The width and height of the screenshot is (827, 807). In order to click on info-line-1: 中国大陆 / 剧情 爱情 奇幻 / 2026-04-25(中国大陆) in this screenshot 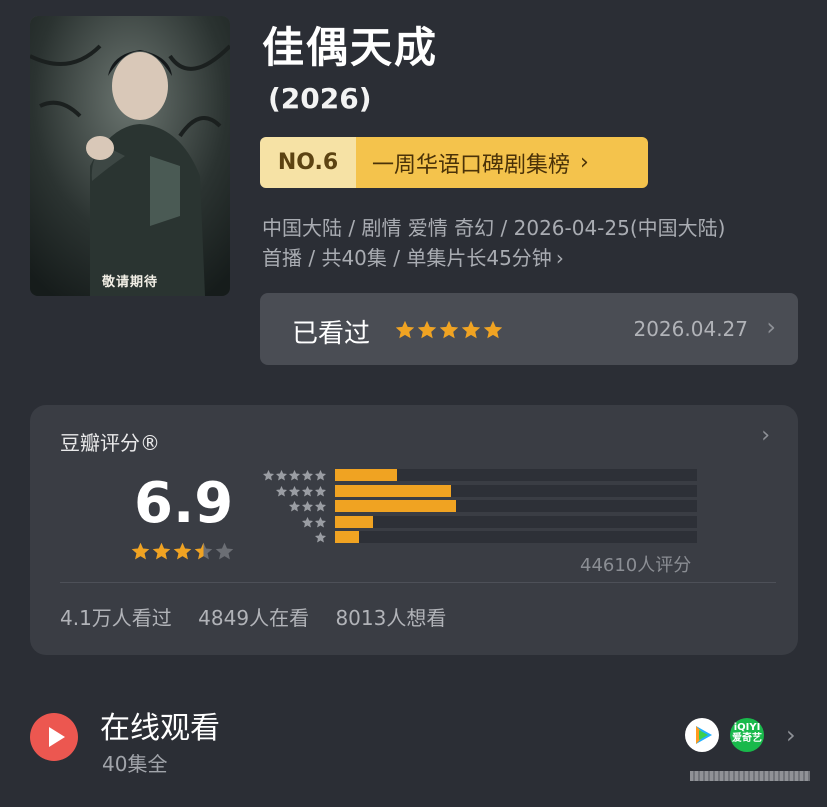, I will do `click(494, 228)`.